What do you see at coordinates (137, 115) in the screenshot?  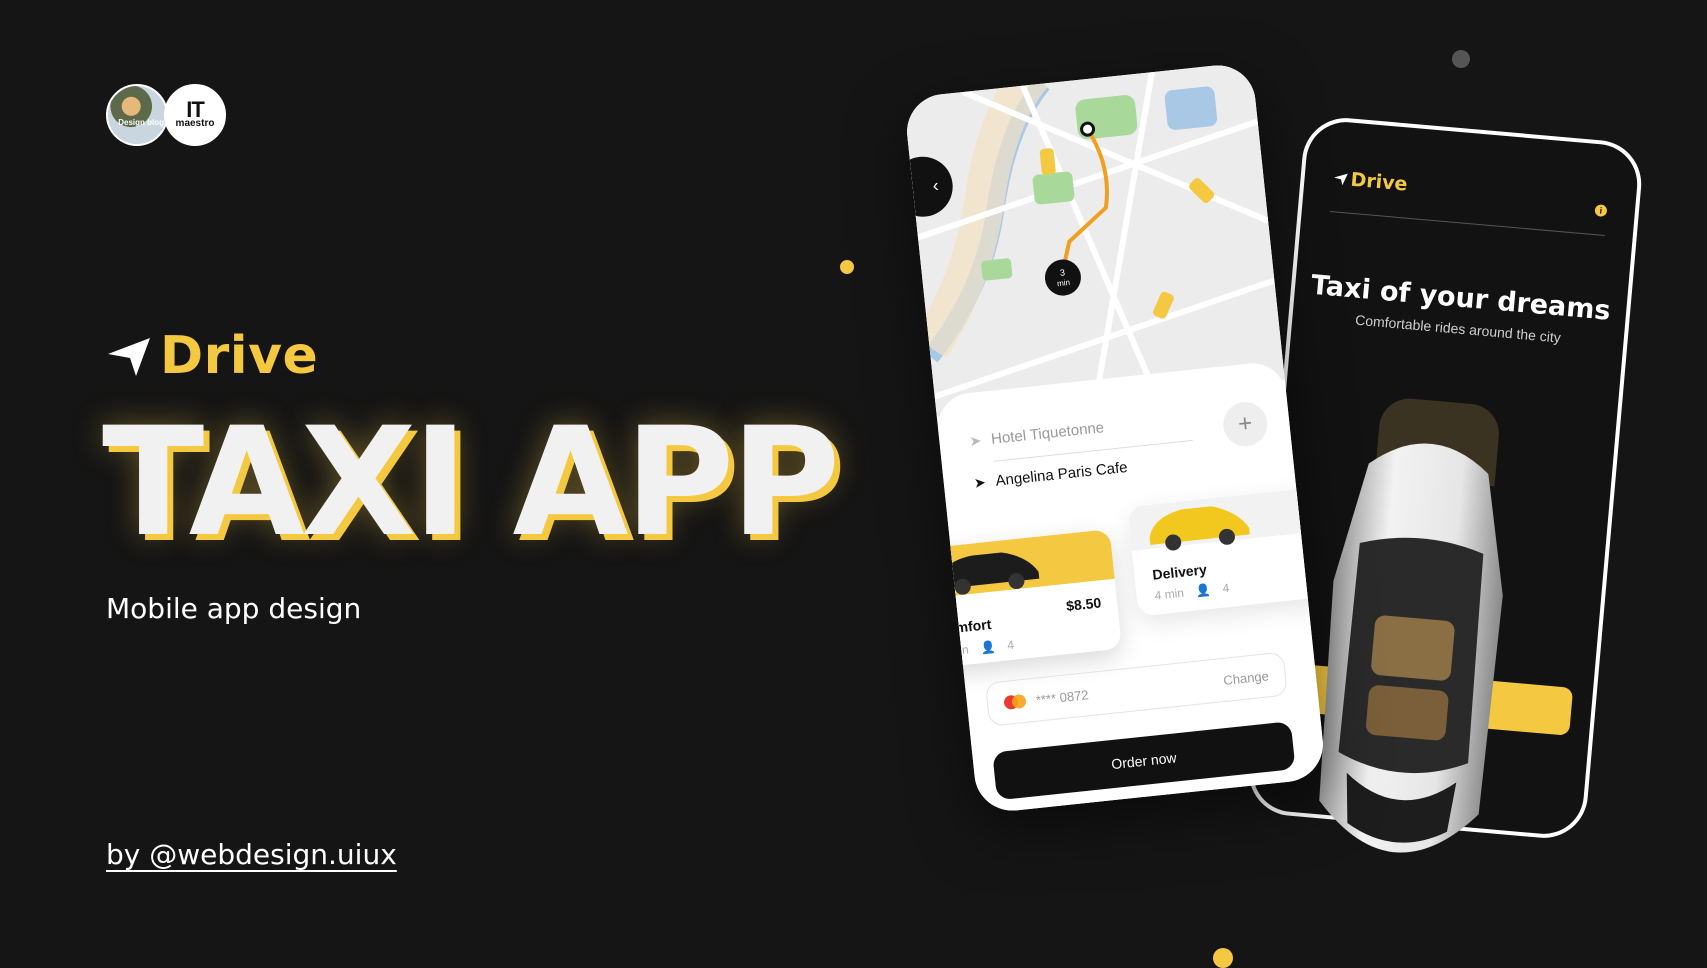 I see `design-blog-avatar: Design blog` at bounding box center [137, 115].